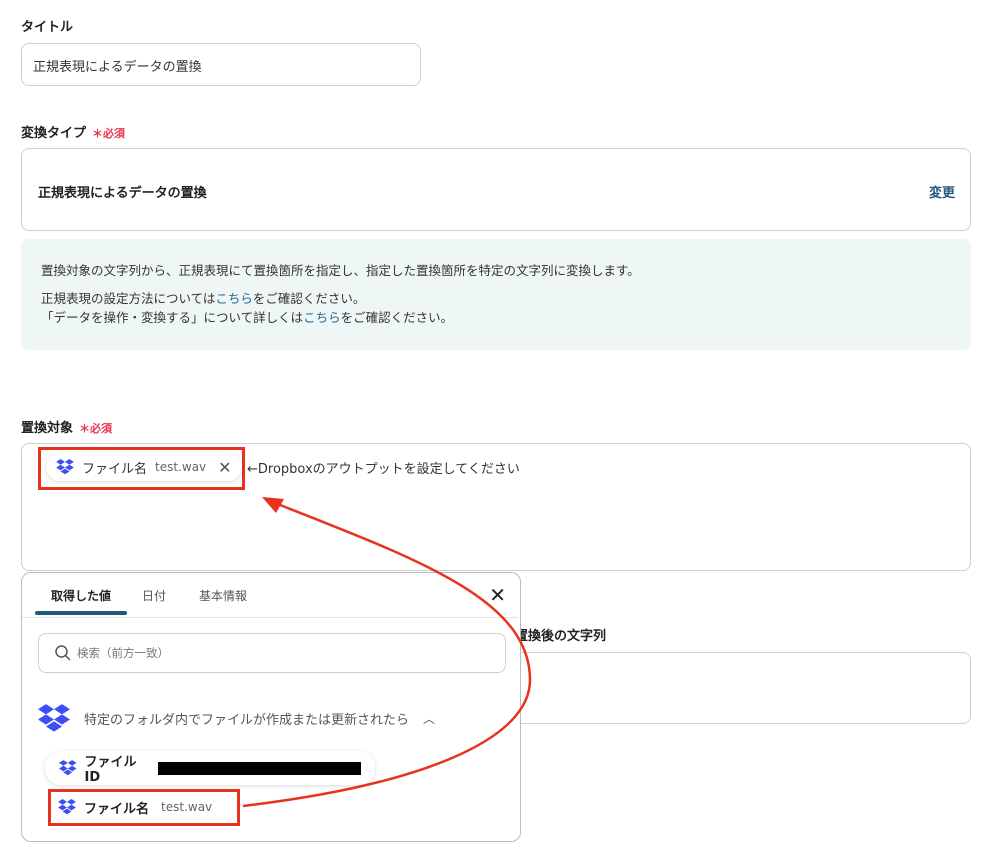 The image size is (994, 842). Describe the element at coordinates (387, 652) in the screenshot. I see `annotation-arrow` at that location.